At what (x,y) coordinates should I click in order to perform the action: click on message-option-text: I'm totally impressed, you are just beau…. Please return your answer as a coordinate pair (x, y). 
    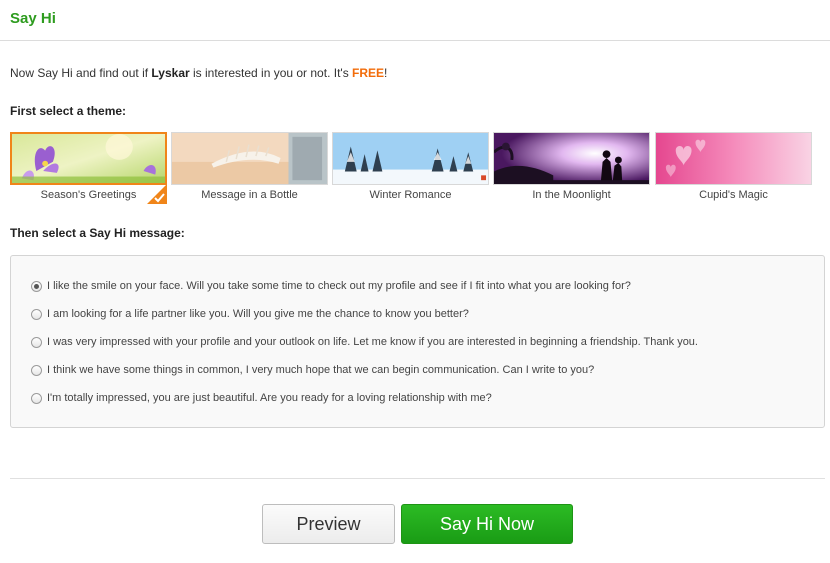
    Looking at the image, I should click on (269, 398).